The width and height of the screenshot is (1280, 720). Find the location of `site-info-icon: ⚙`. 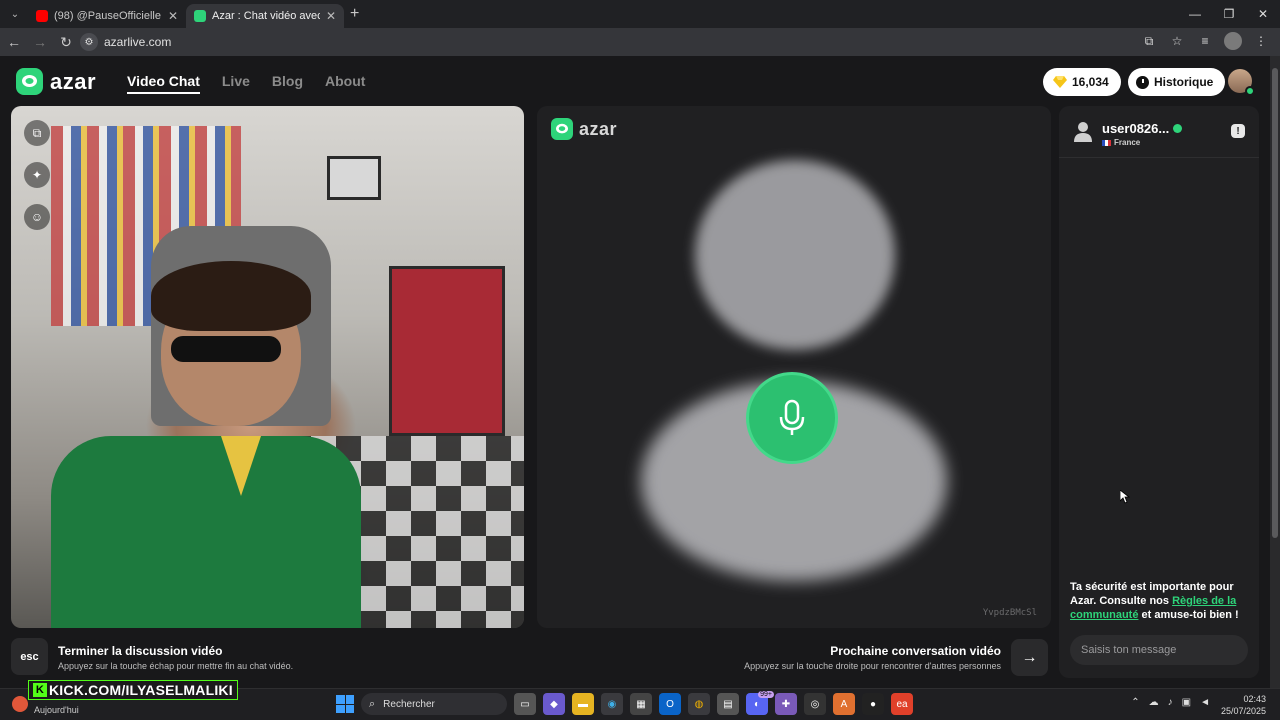

site-info-icon: ⚙ is located at coordinates (89, 42).